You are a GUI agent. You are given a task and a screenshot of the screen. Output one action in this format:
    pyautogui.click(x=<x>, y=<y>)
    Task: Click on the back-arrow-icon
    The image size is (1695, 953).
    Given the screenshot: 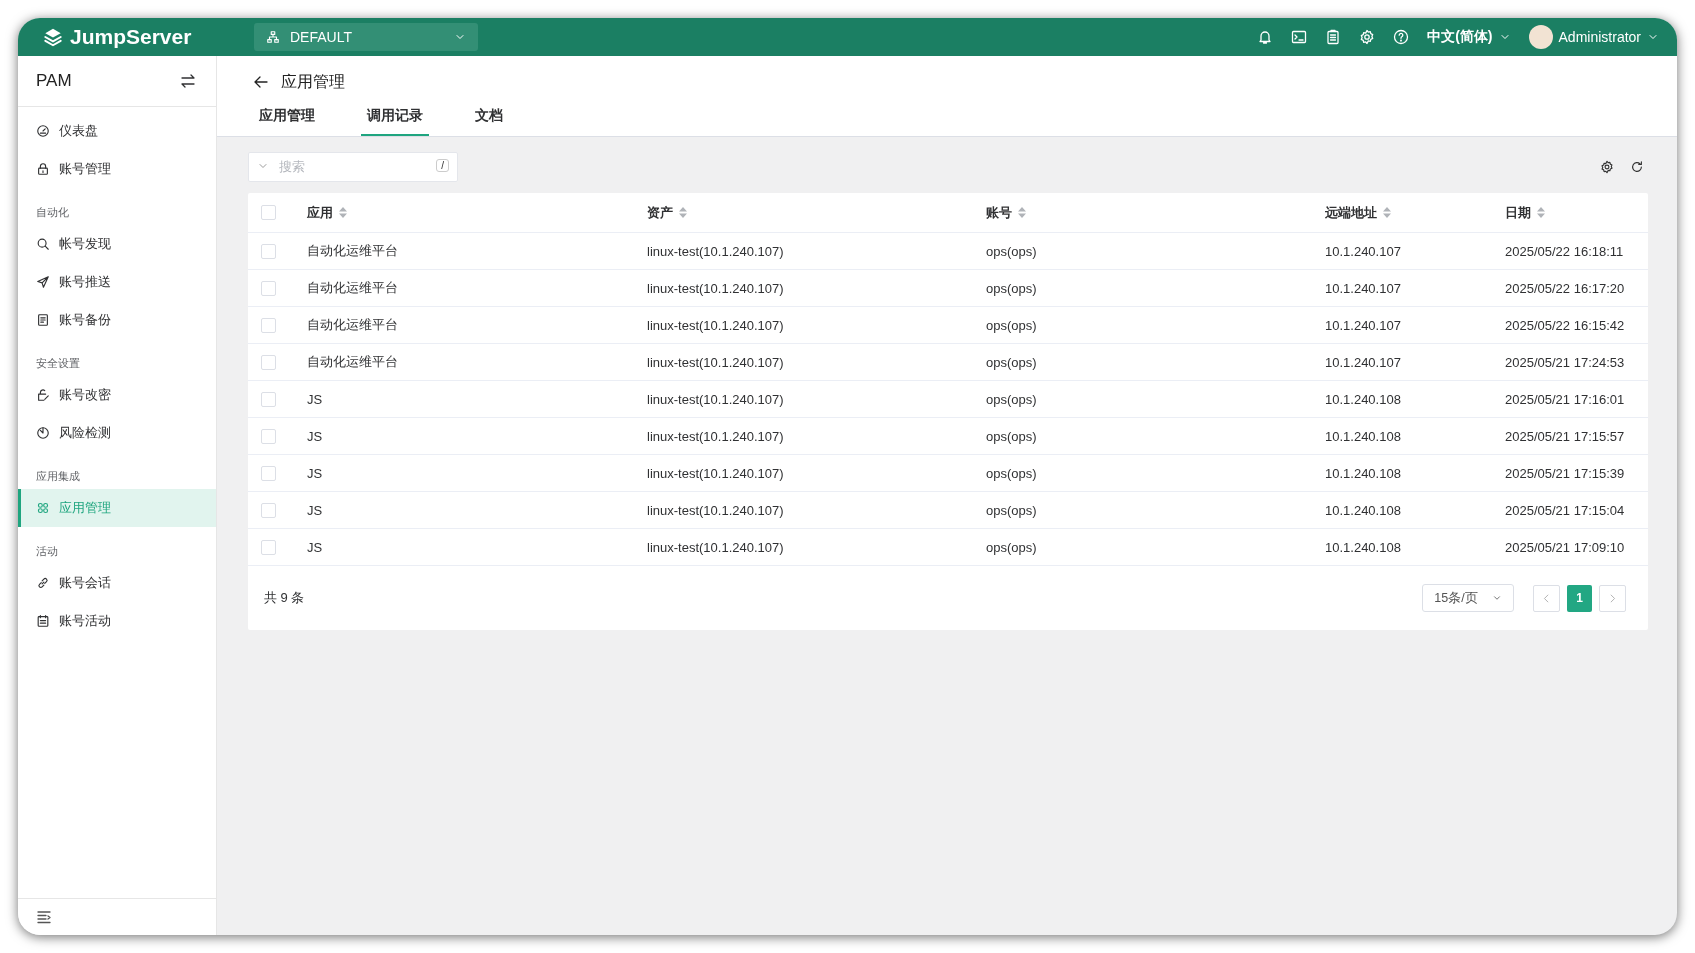 What is the action you would take?
    pyautogui.click(x=261, y=82)
    